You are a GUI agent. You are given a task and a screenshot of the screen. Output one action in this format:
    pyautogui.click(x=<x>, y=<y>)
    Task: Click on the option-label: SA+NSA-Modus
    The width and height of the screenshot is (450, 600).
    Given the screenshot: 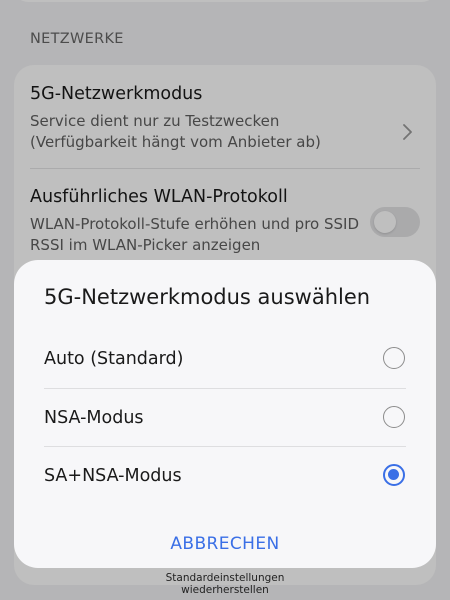 What is the action you would take?
    pyautogui.click(x=113, y=476)
    